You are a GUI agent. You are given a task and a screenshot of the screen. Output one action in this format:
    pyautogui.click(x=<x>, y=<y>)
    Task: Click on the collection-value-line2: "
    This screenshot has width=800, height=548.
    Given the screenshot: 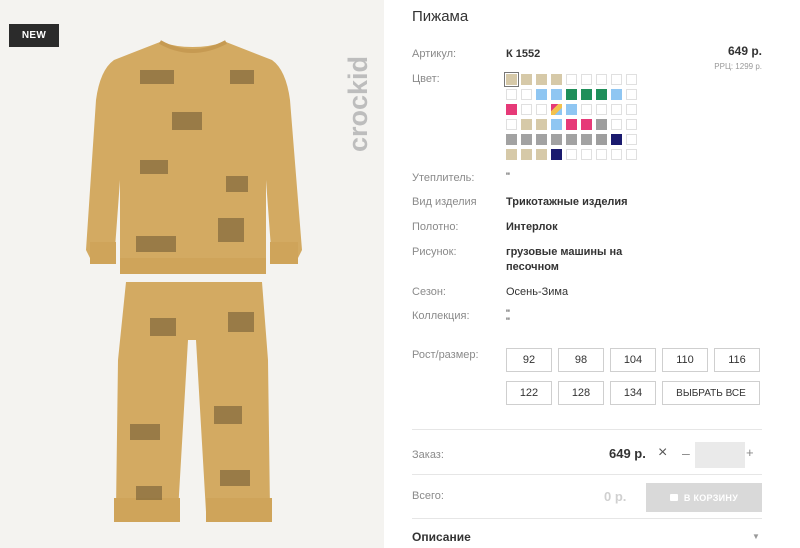 What is the action you would take?
    pyautogui.click(x=508, y=322)
    